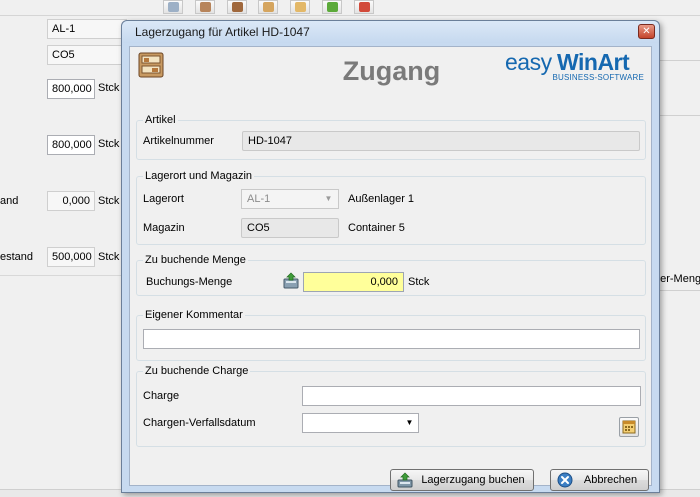 The width and height of the screenshot is (700, 497). Describe the element at coordinates (565, 480) in the screenshot. I see `cancel-icon` at that location.